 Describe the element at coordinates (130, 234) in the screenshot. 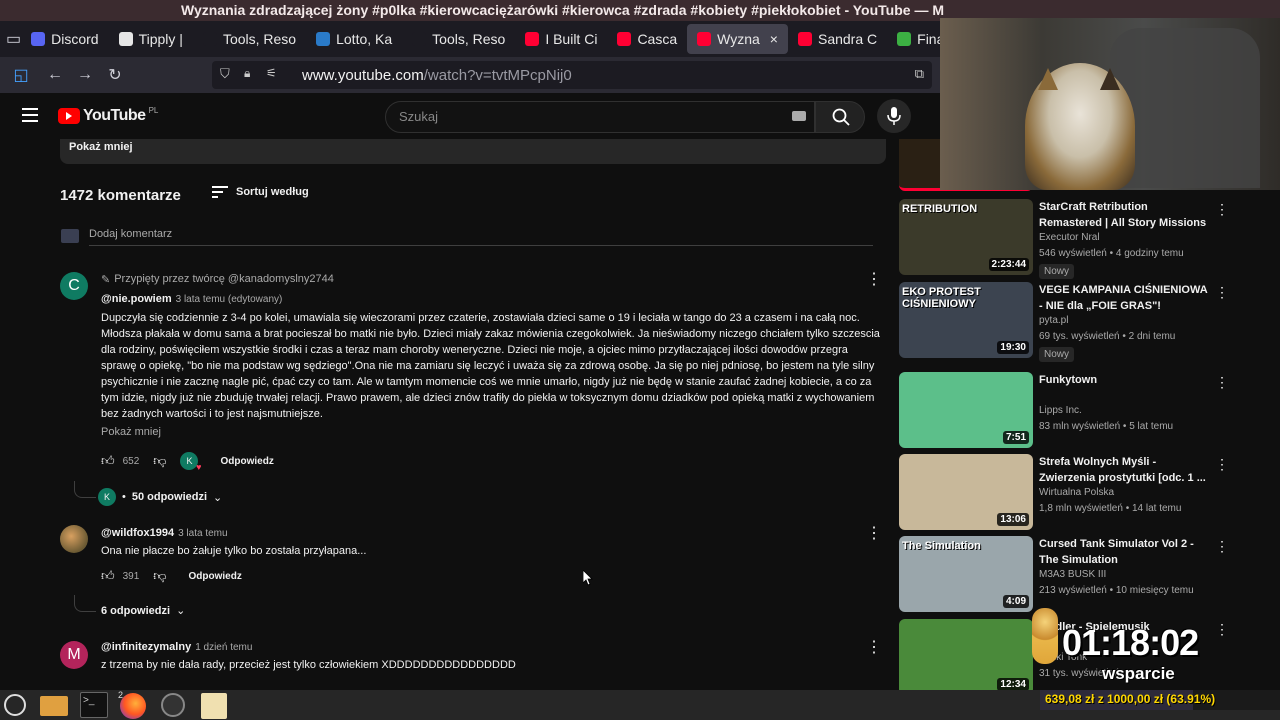

I see `add-comment-input: Dodaj komentarz` at that location.